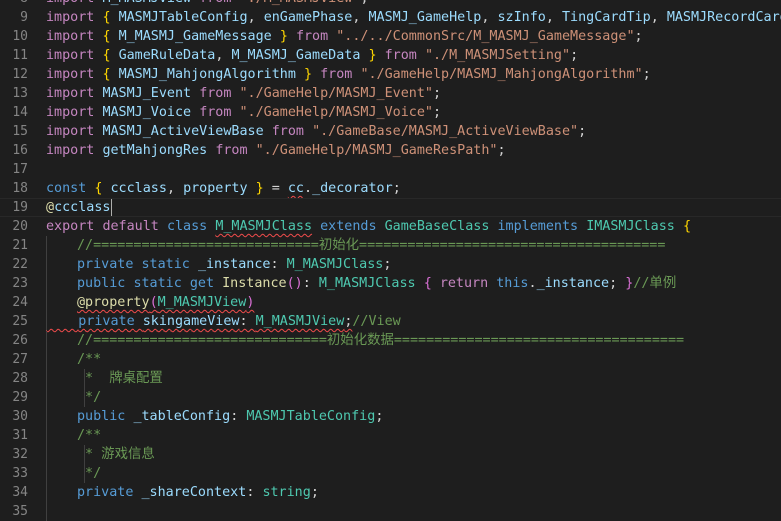 This screenshot has width=781, height=521. I want to click on code-line: 33 */, so click(390, 473).